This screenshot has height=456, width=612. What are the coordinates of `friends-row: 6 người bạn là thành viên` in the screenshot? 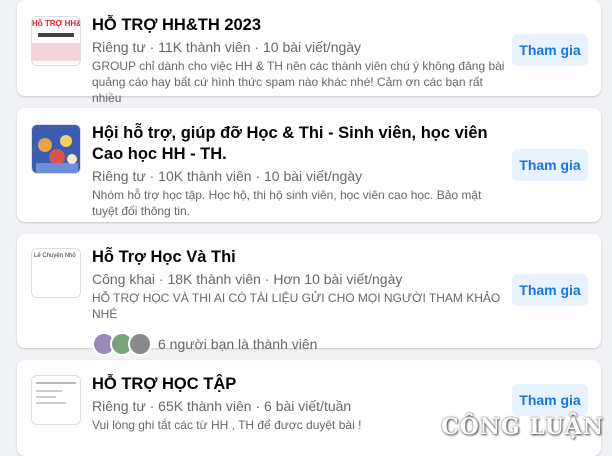 It's located at (299, 344).